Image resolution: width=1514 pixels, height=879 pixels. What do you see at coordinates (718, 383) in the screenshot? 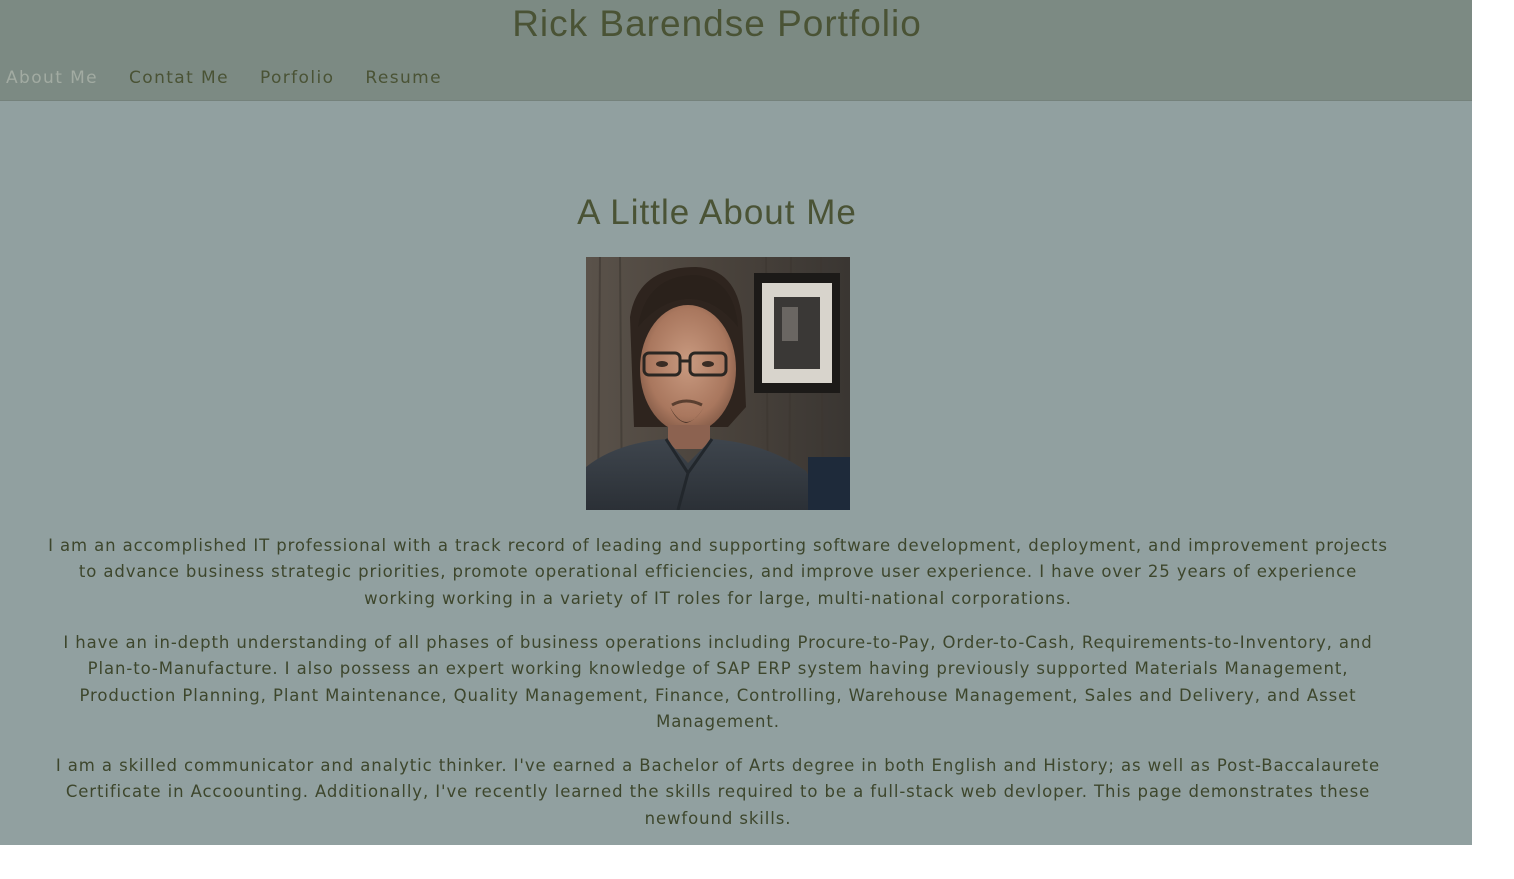
I see `profile-photo` at bounding box center [718, 383].